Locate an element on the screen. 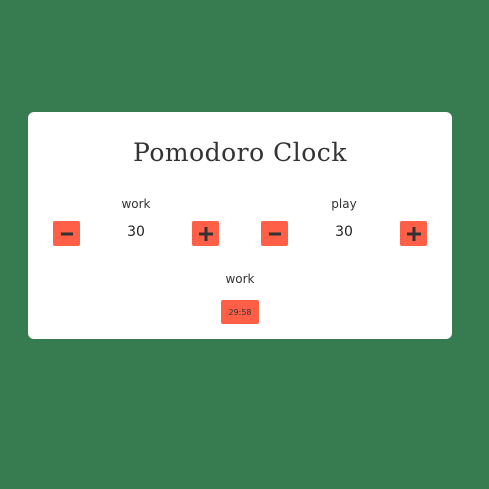  work-decrement-button is located at coordinates (66, 233).